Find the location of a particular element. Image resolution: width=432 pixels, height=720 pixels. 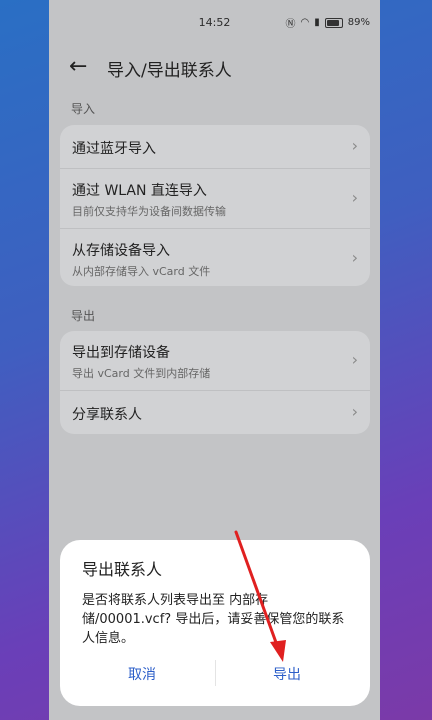

page-title: 导入/导出联系人 is located at coordinates (169, 71).